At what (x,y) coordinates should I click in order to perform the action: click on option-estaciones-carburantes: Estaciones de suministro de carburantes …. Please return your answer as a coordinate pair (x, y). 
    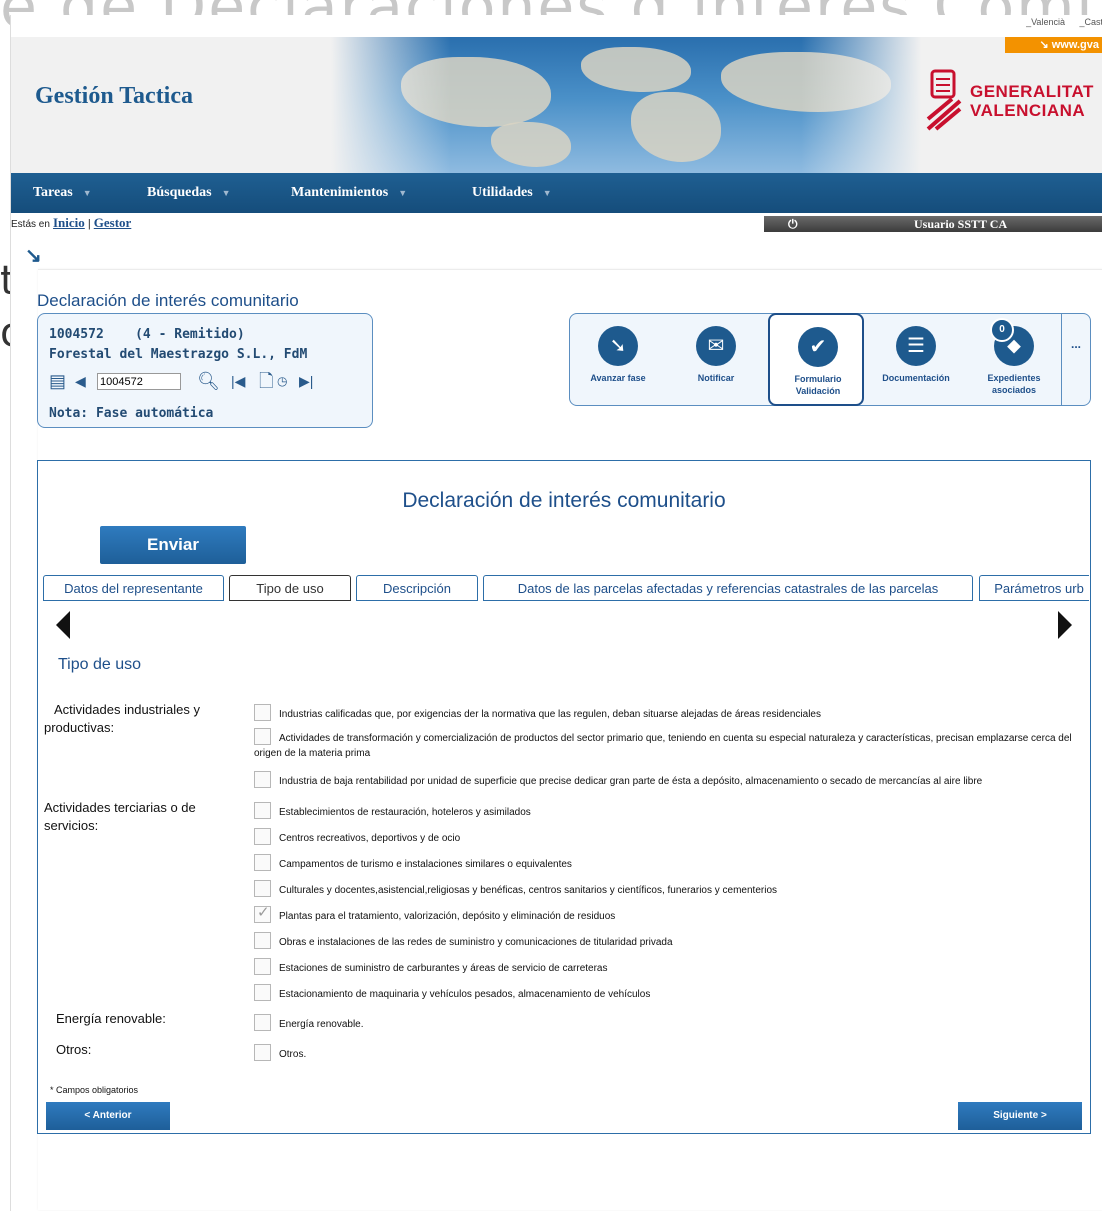
    Looking at the image, I should click on (431, 967).